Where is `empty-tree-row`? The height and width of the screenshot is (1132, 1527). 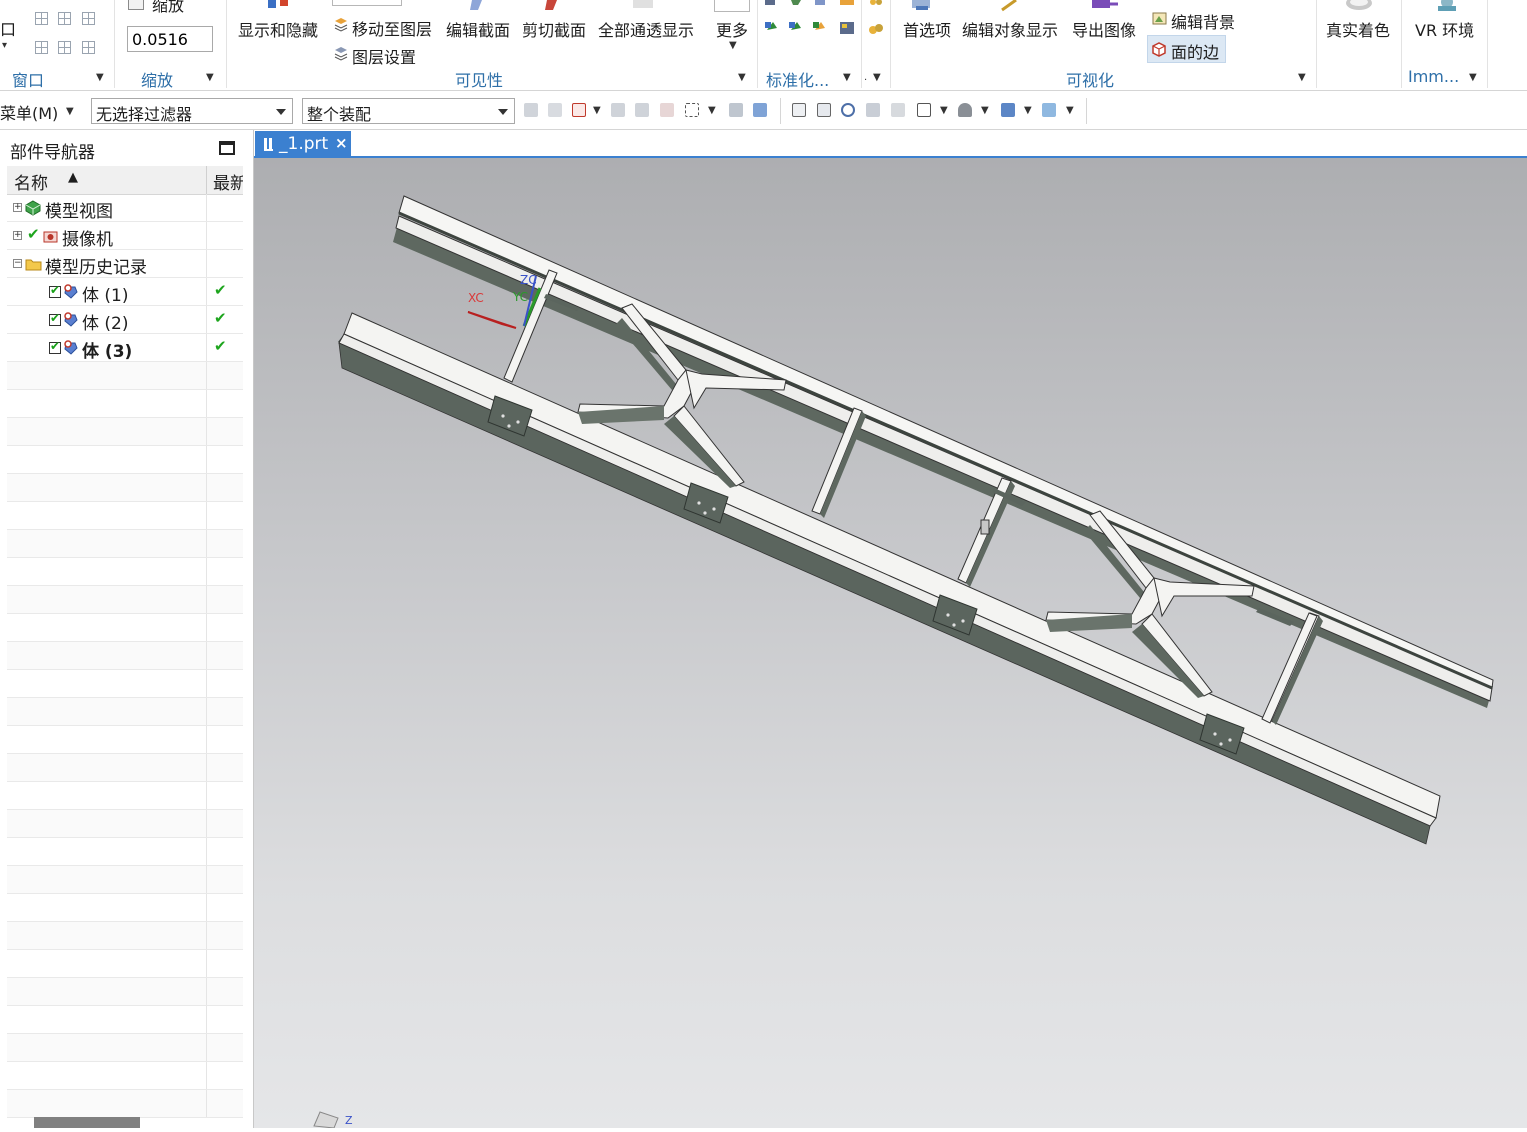 empty-tree-row is located at coordinates (125, 544).